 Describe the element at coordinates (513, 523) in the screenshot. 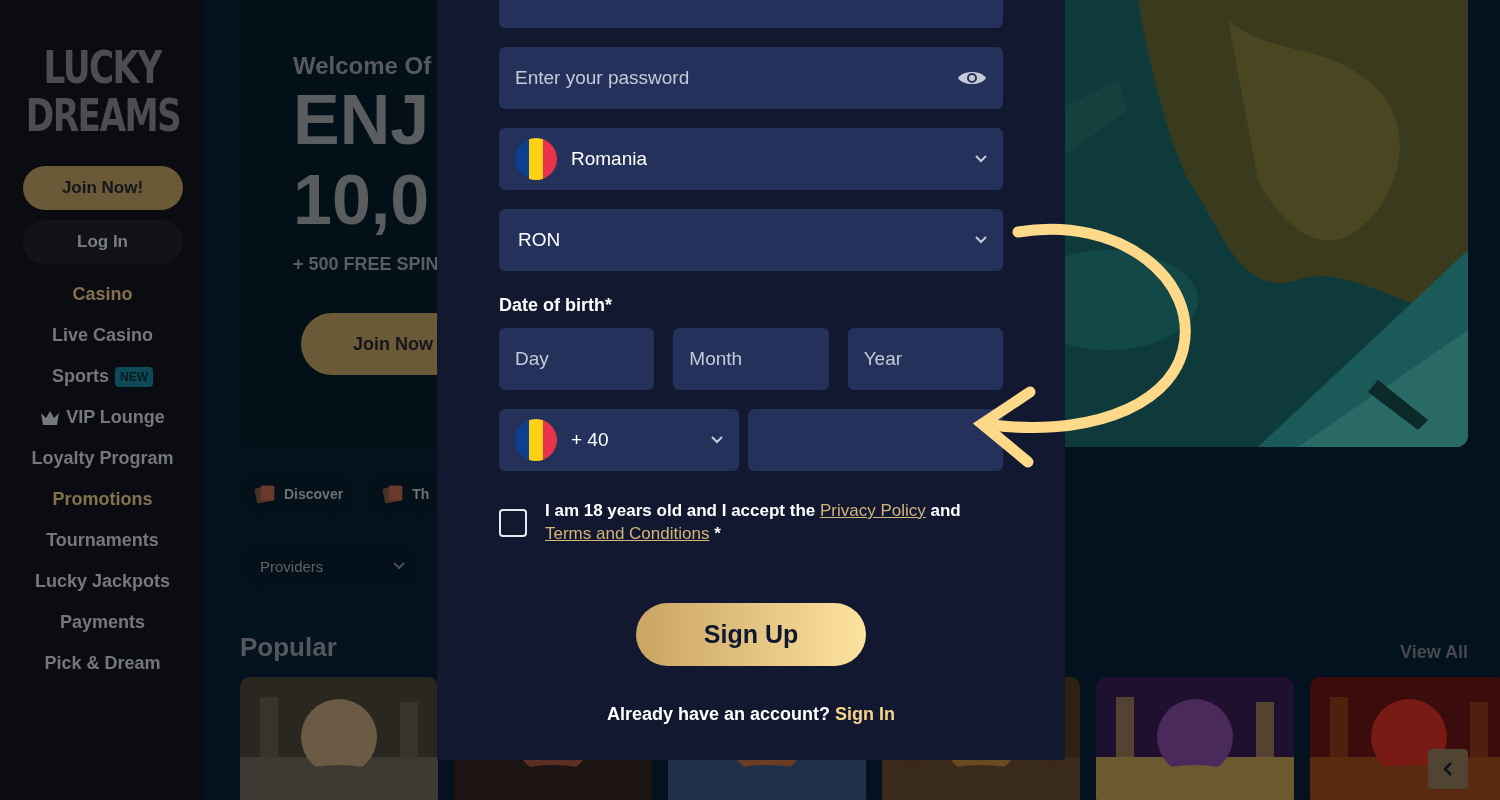

I see `consent-checkbox` at that location.